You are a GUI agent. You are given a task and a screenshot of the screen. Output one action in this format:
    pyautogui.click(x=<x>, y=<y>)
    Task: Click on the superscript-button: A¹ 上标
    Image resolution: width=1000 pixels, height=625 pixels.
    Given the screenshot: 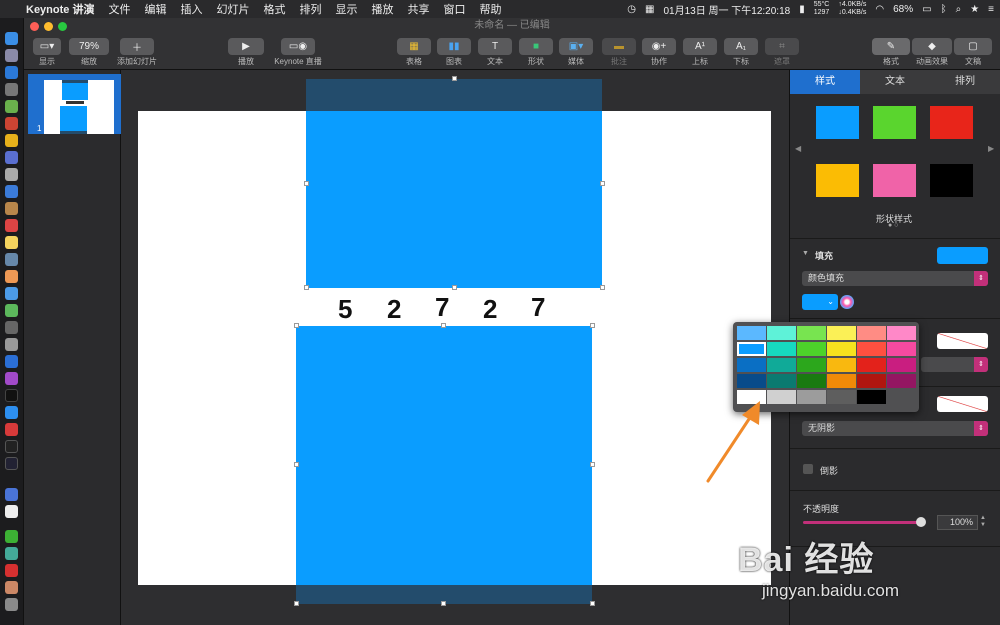 What is the action you would take?
    pyautogui.click(x=700, y=52)
    